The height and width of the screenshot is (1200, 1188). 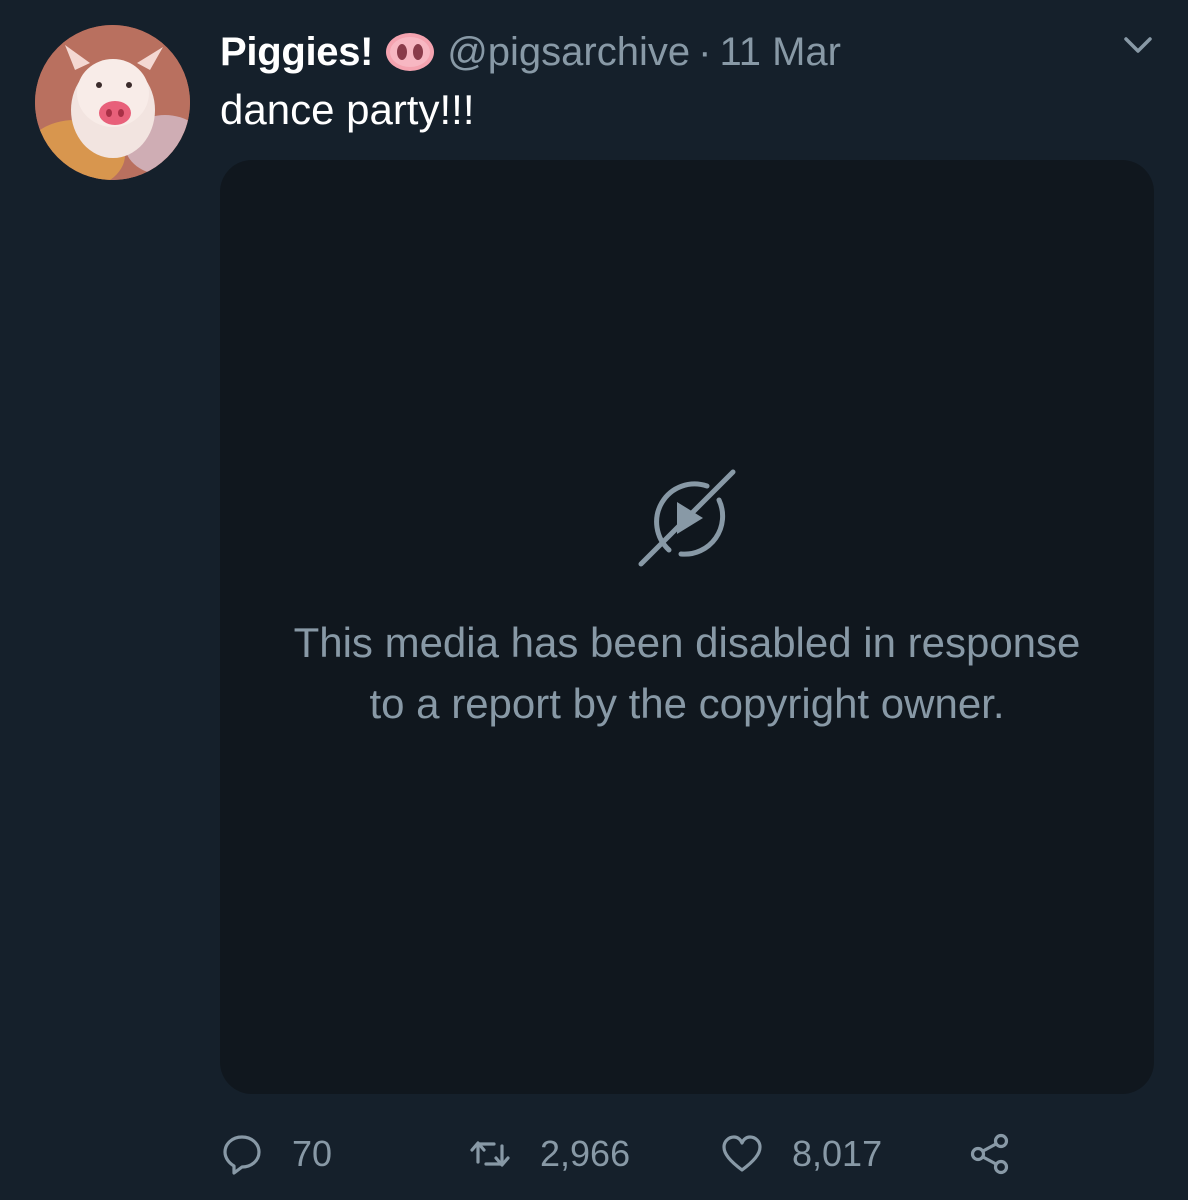 I want to click on media-disabled-icon, so click(x=687, y=518).